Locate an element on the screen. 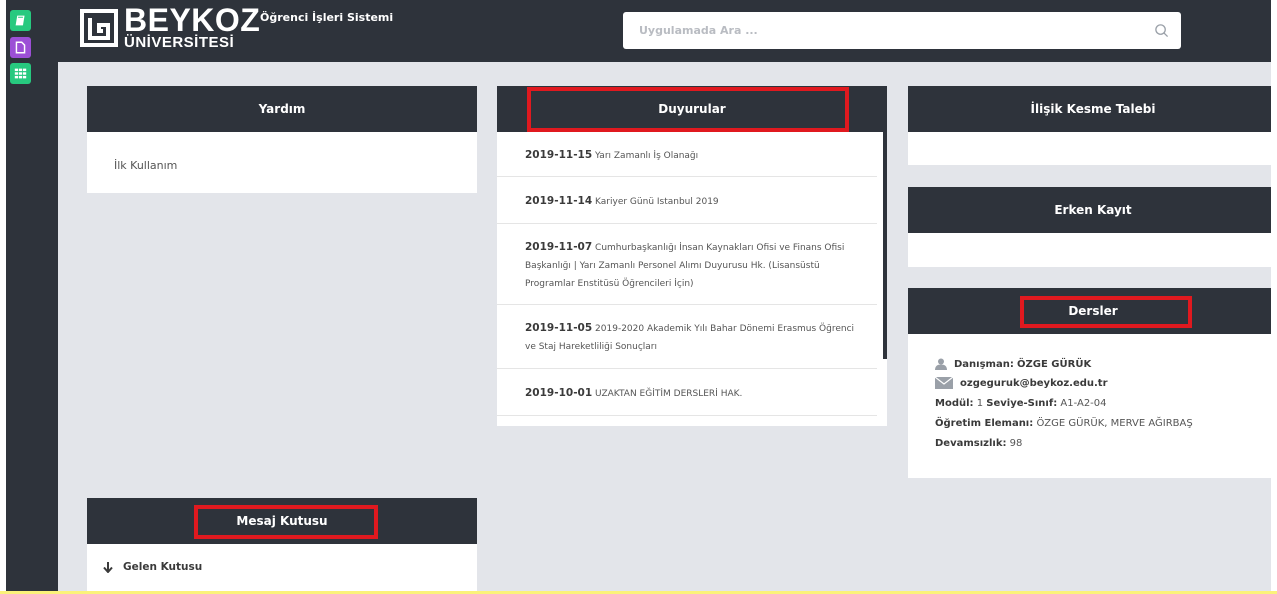  highlight-mesaj-kutusu is located at coordinates (286, 522).